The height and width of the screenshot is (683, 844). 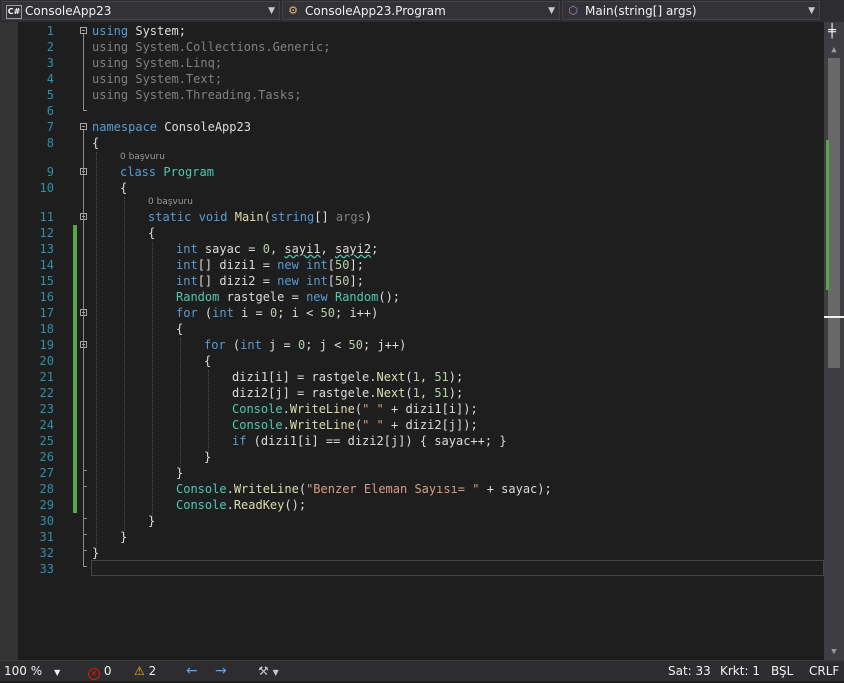 What do you see at coordinates (9, 341) in the screenshot?
I see `indicator-margin` at bounding box center [9, 341].